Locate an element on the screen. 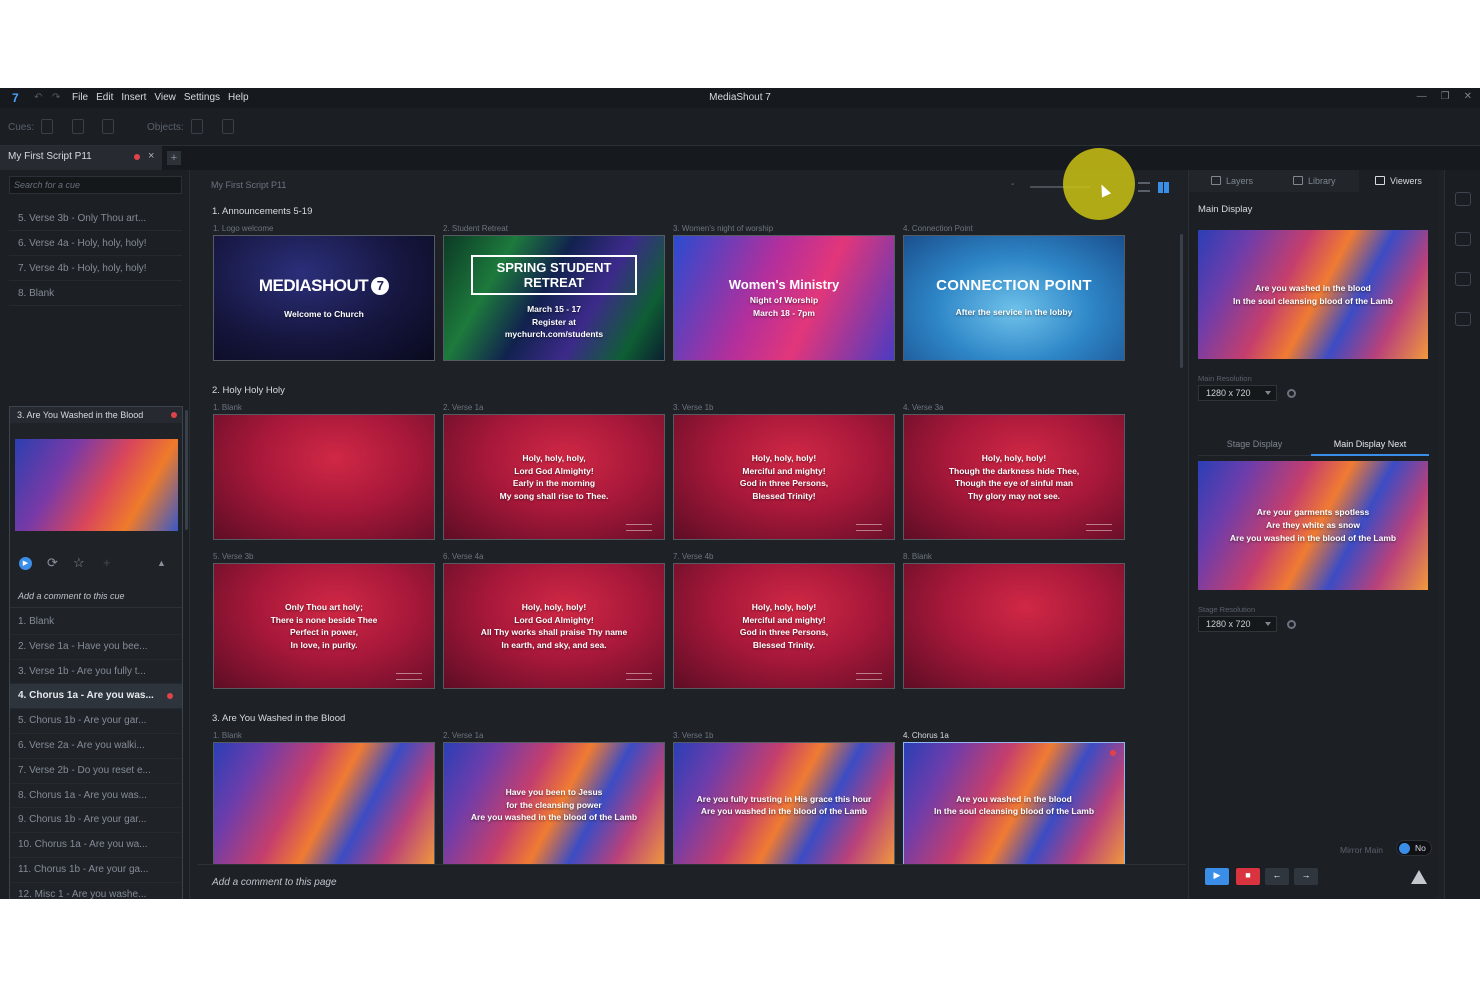 Image resolution: width=1480 pixels, height=987 pixels. stop-button: ■ is located at coordinates (1248, 876).